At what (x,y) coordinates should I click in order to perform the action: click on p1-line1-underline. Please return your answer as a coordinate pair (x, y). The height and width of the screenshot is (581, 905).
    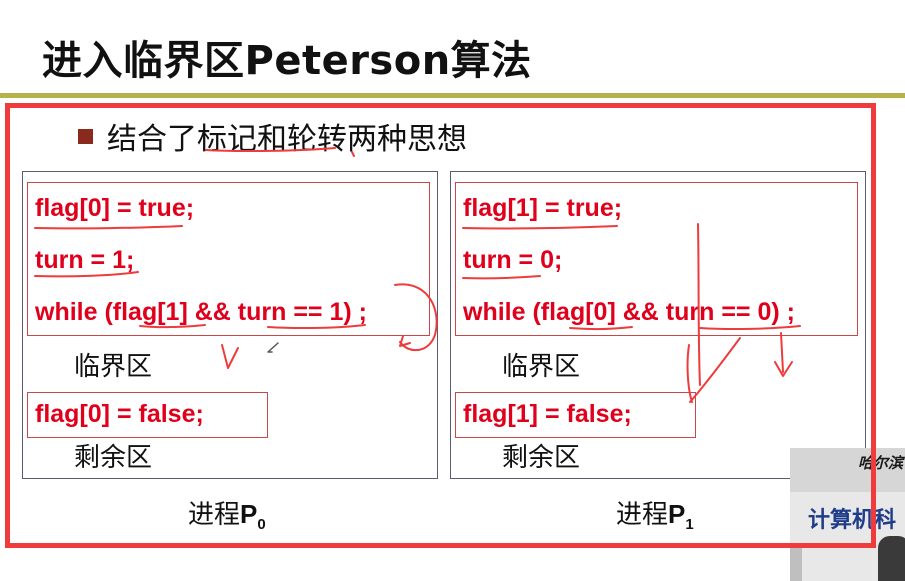
    Looking at the image, I should click on (540, 227).